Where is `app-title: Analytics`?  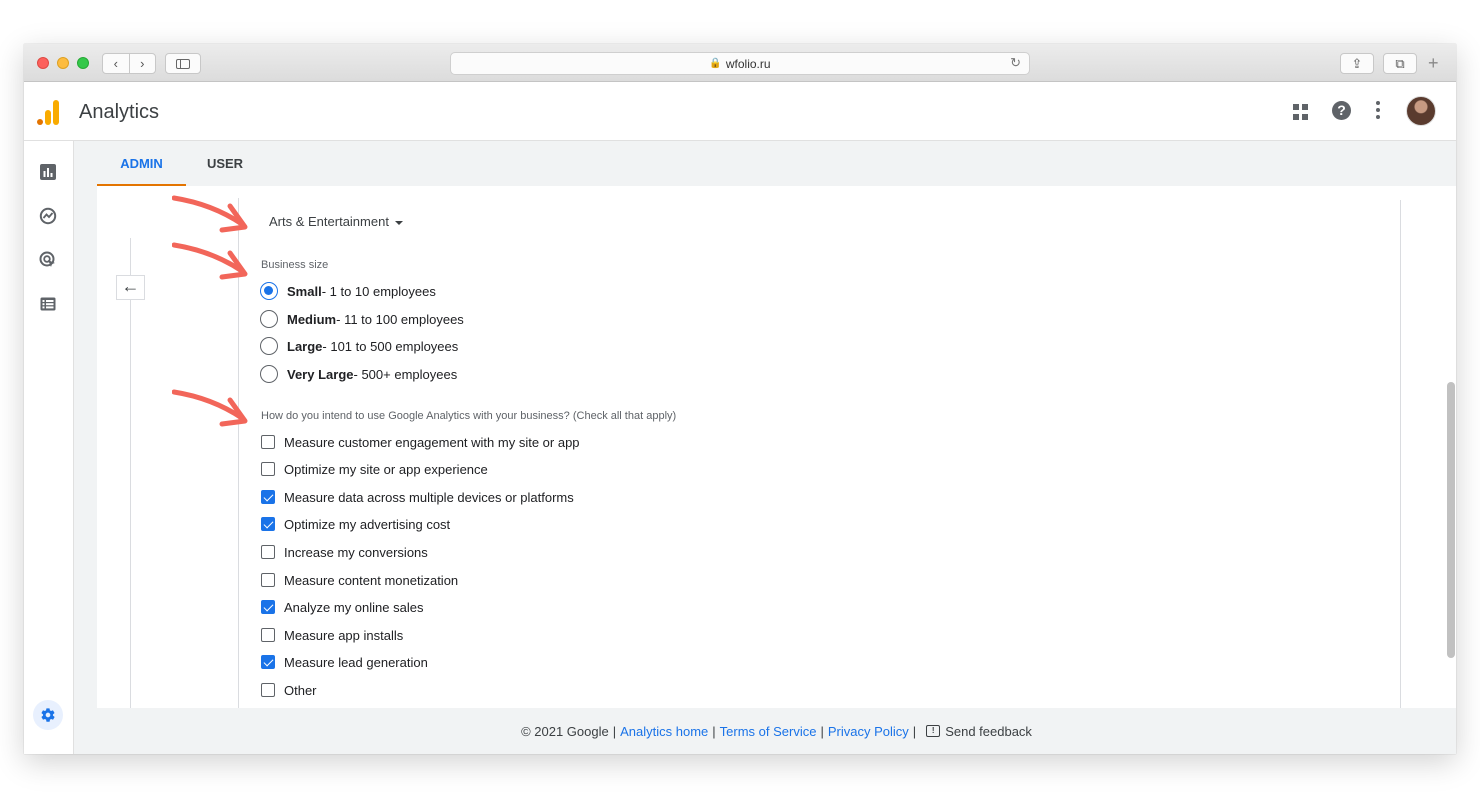
app-title: Analytics is located at coordinates (119, 112).